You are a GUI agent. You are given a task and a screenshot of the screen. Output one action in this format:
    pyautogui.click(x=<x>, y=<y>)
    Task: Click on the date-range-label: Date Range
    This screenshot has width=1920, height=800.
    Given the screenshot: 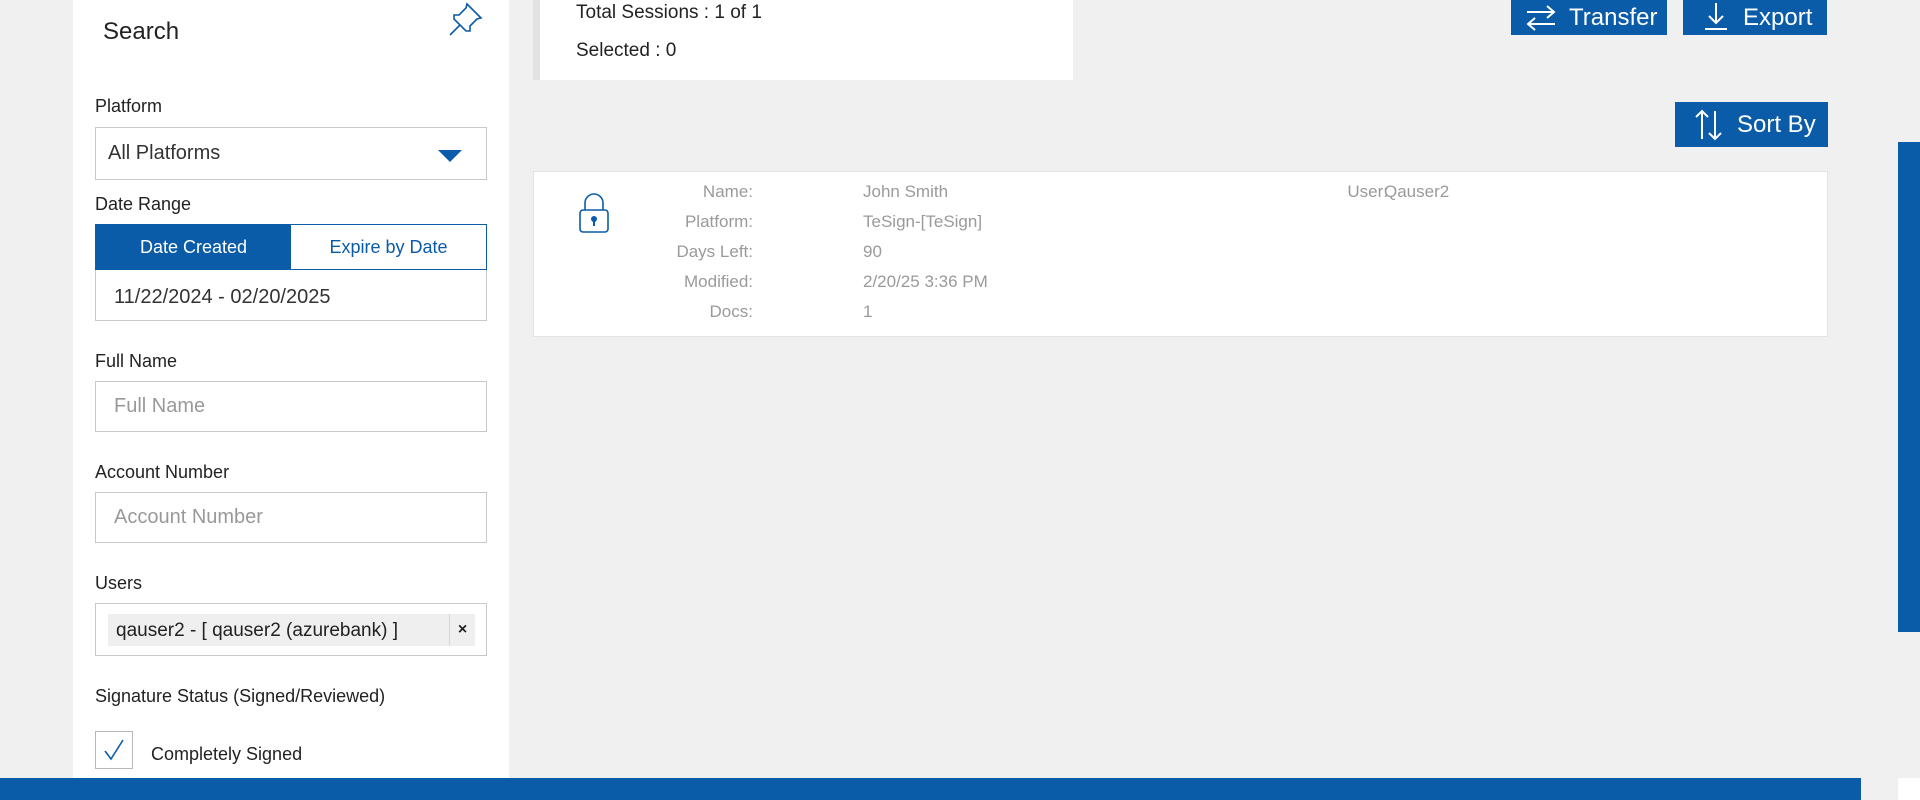 What is the action you would take?
    pyautogui.click(x=143, y=204)
    